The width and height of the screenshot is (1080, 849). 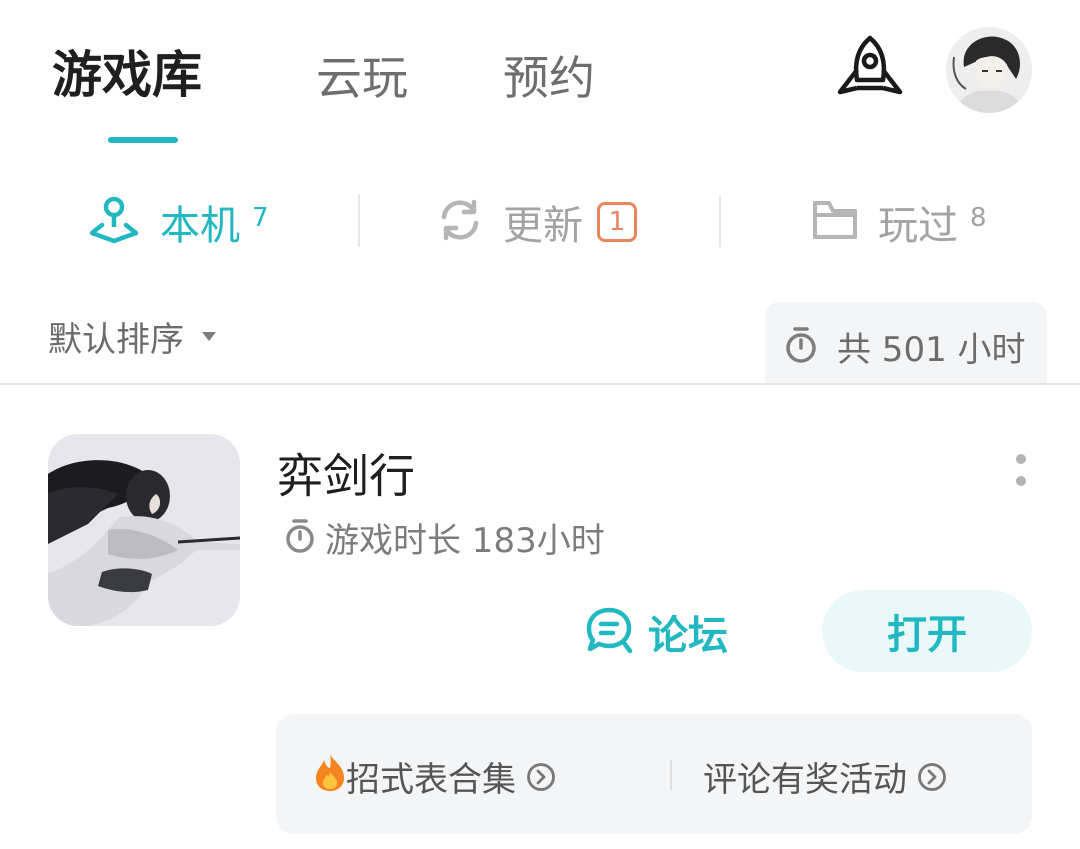 I want to click on joystick-icon, so click(x=114, y=222).